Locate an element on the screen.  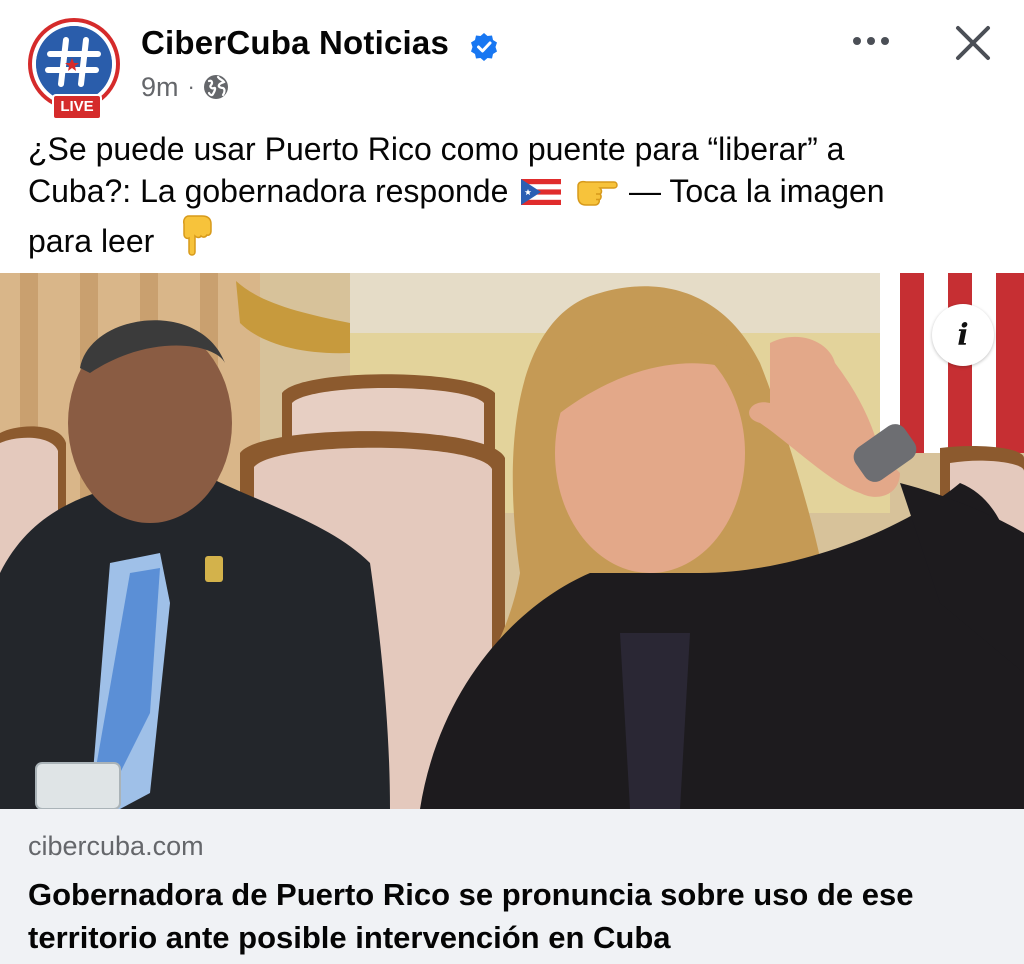
more-options-icon is located at coordinates (871, 41).